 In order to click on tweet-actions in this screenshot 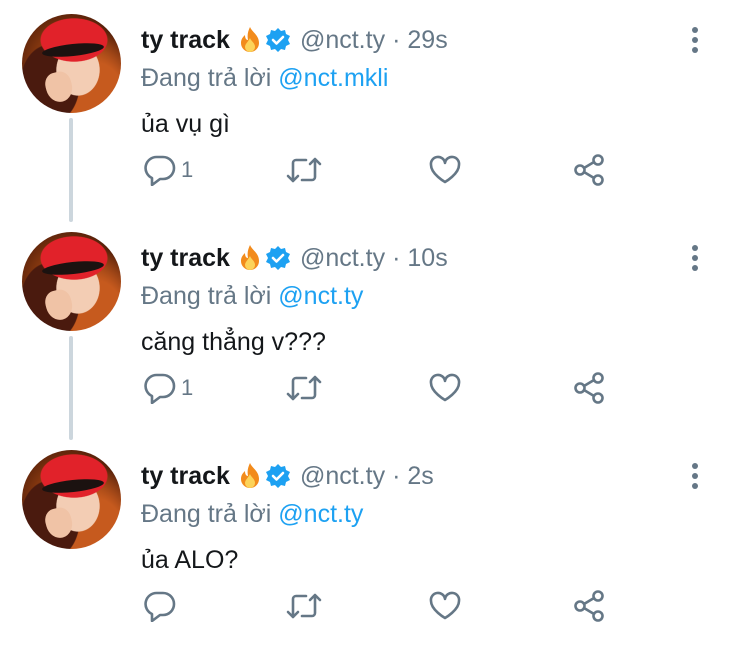, I will do `click(375, 606)`.